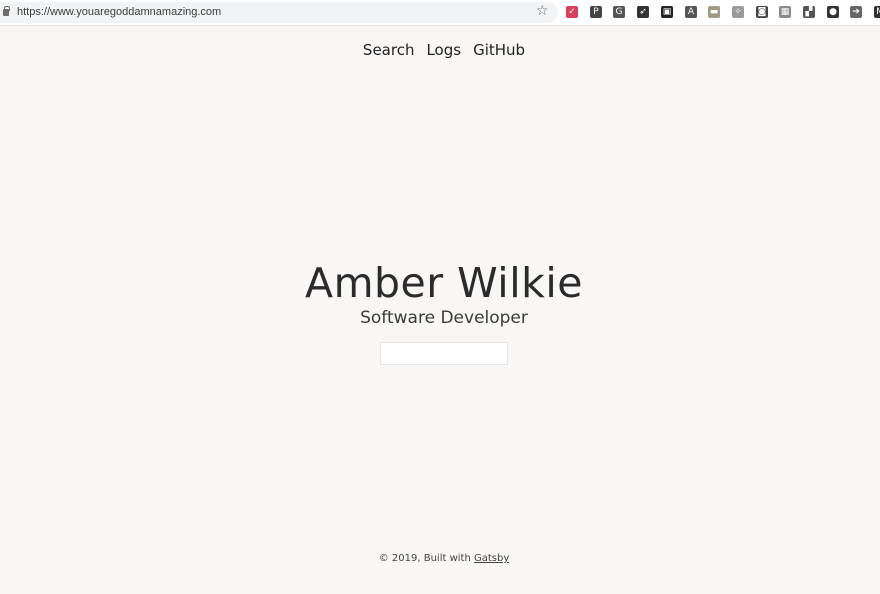 The width and height of the screenshot is (880, 594). I want to click on bookmark-star-icon: ☆, so click(542, 11).